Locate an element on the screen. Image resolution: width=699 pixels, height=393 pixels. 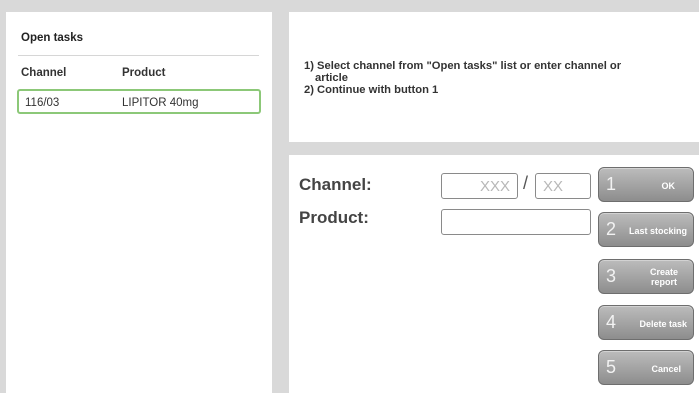
cancel-button: 5 Cancel is located at coordinates (646, 367).